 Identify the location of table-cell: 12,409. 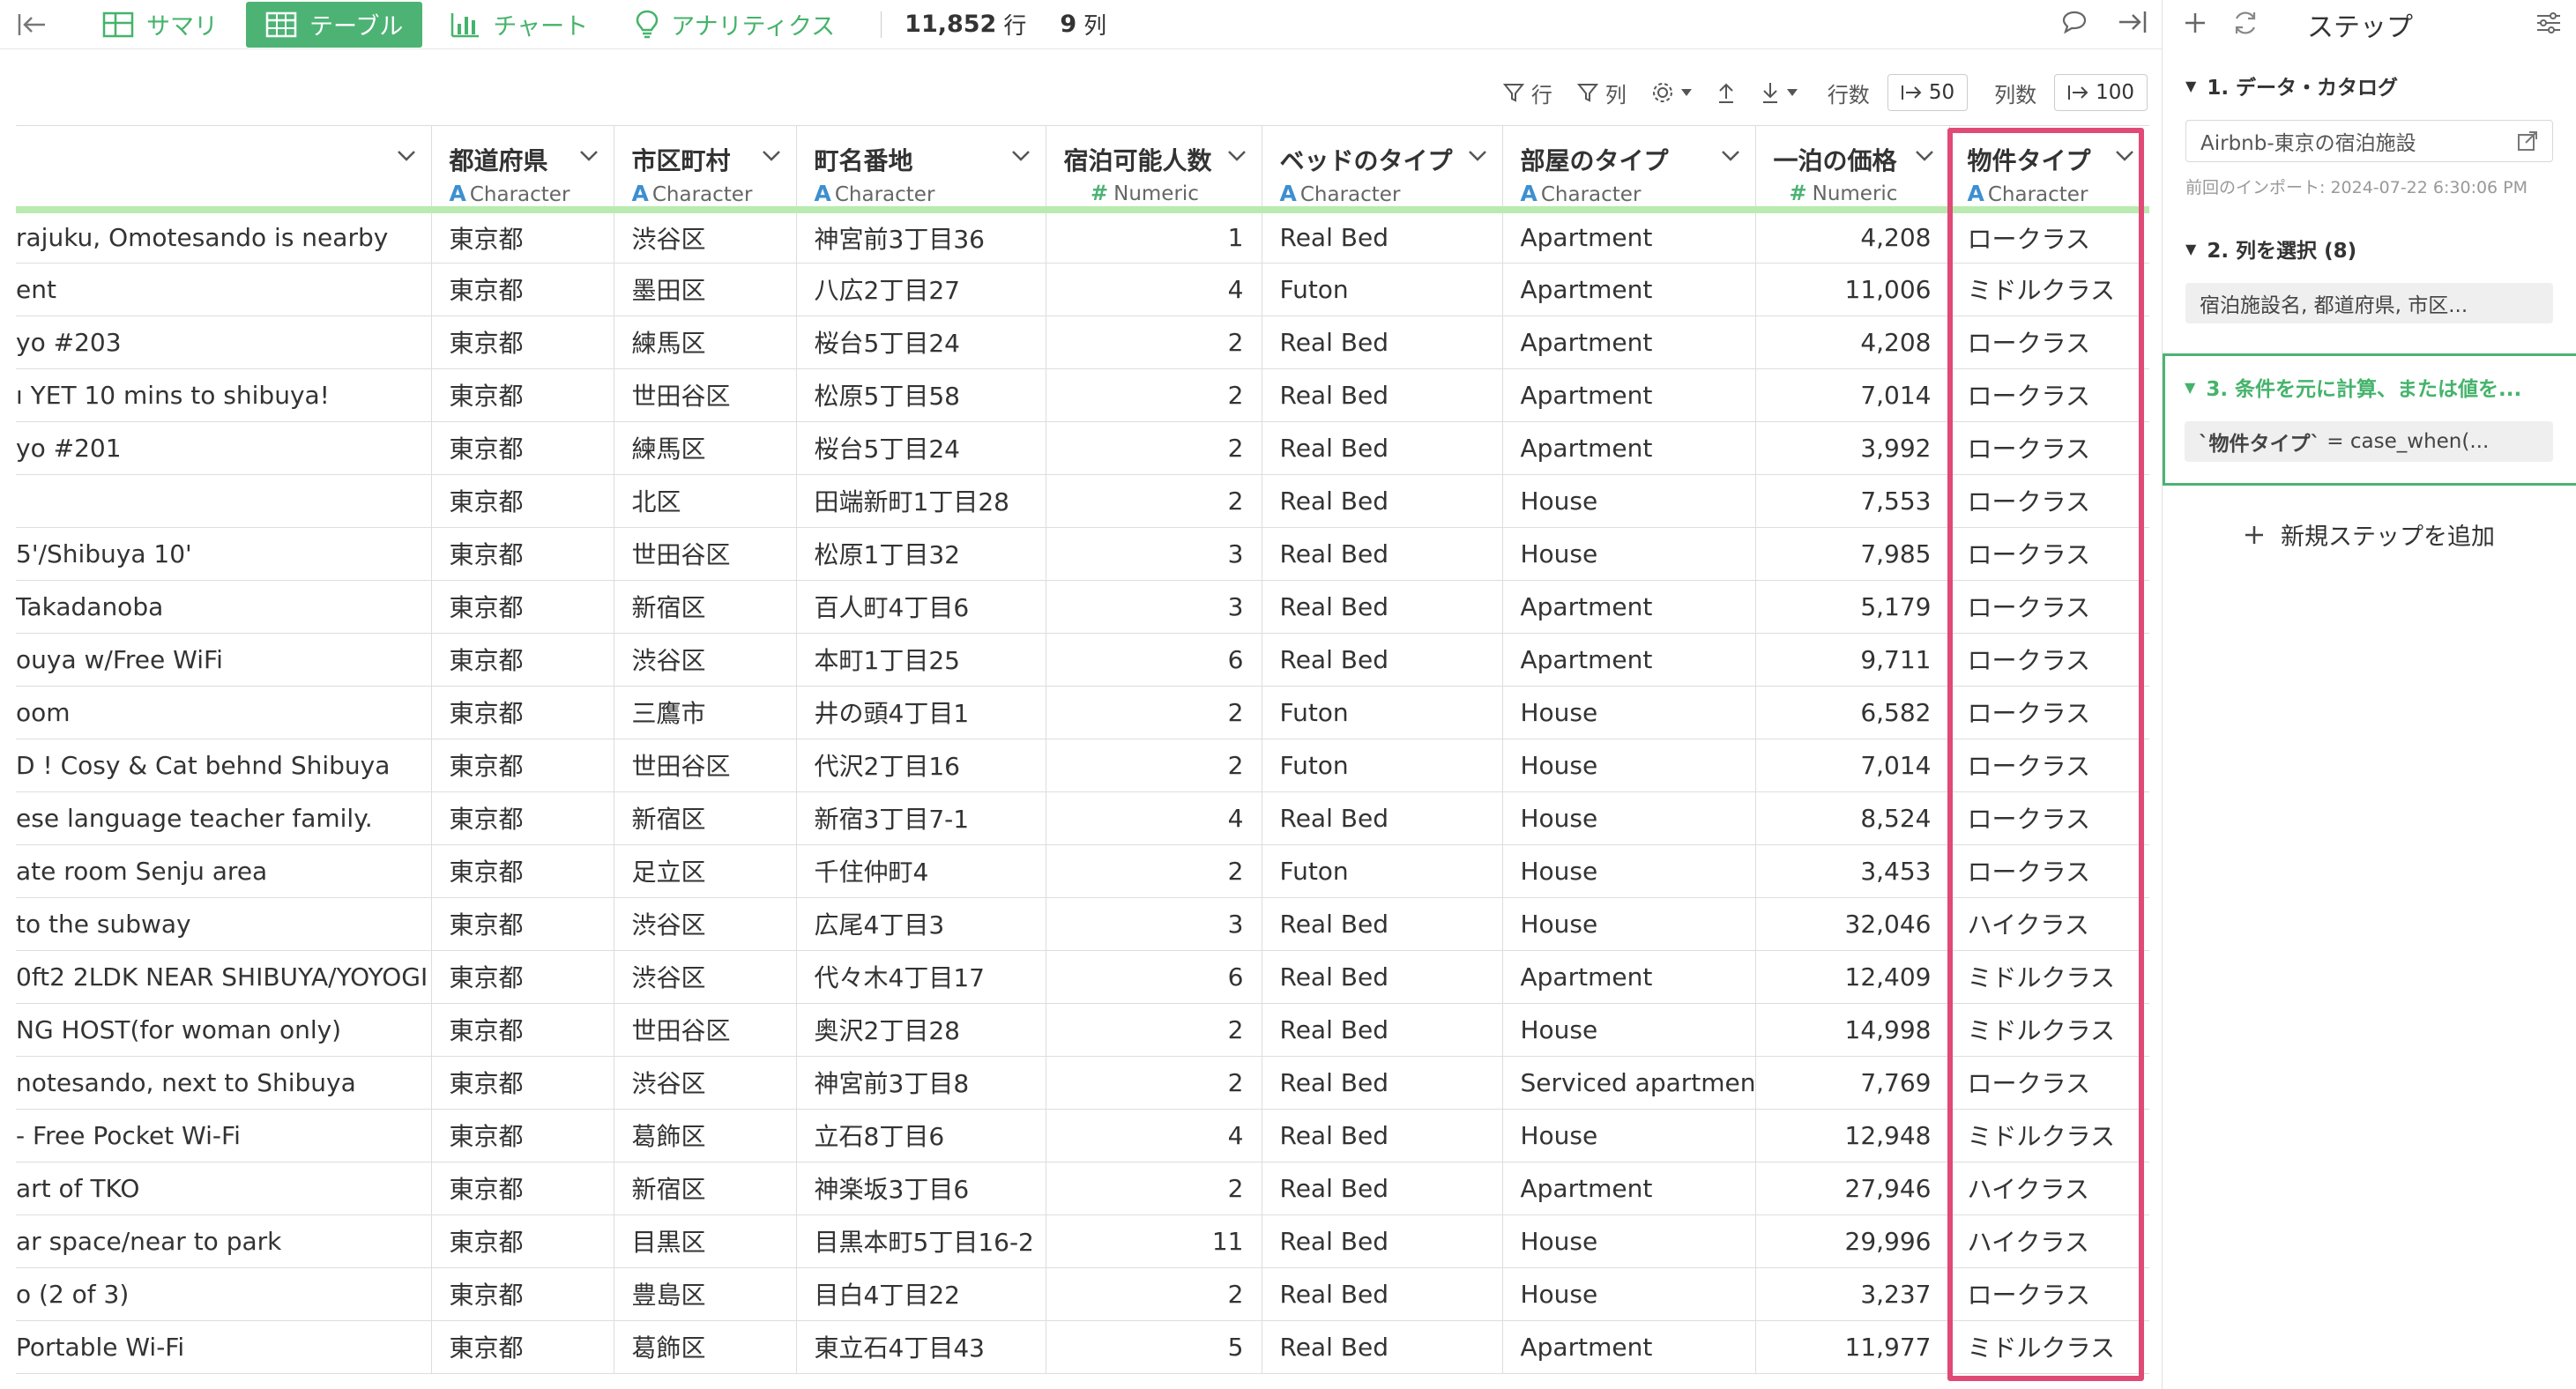
(1853, 977).